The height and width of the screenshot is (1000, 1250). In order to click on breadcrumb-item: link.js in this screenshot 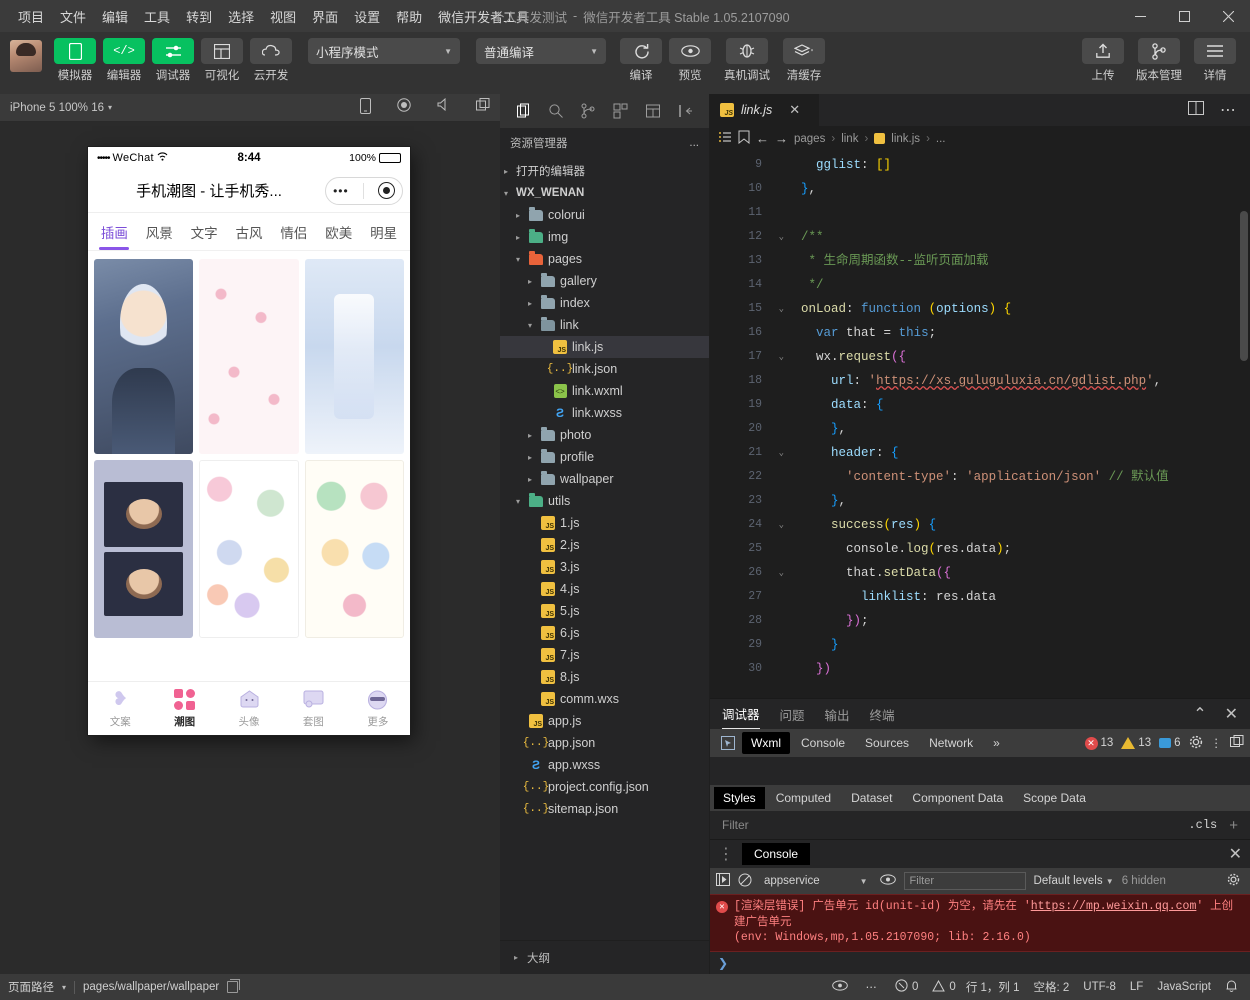, I will do `click(905, 139)`.